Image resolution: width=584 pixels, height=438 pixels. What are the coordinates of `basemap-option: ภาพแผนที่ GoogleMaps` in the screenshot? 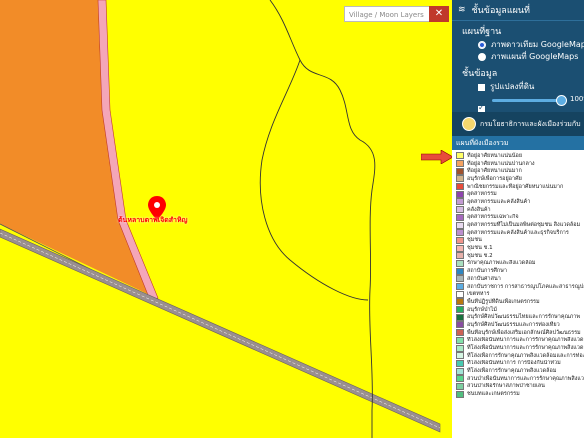 It's located at (518, 57).